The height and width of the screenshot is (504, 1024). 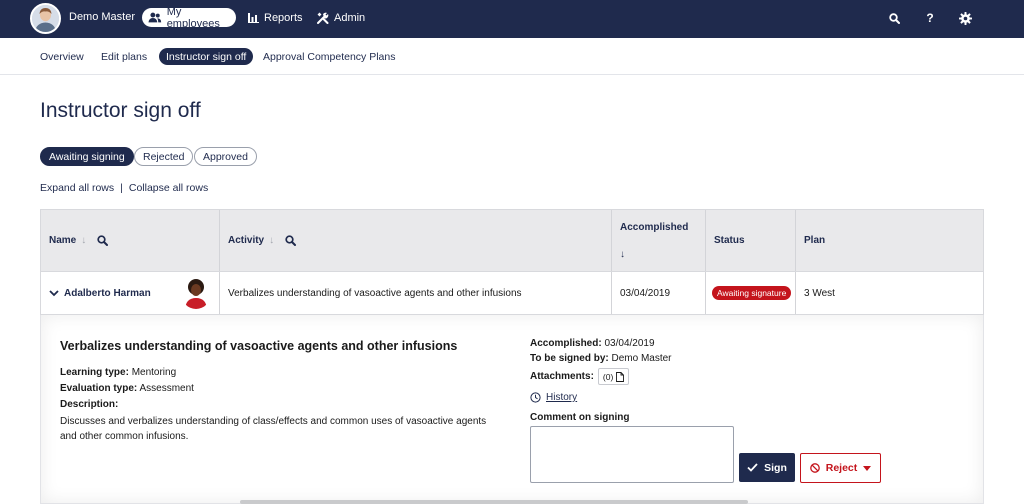 I want to click on column-plan-label: Plan, so click(x=815, y=240).